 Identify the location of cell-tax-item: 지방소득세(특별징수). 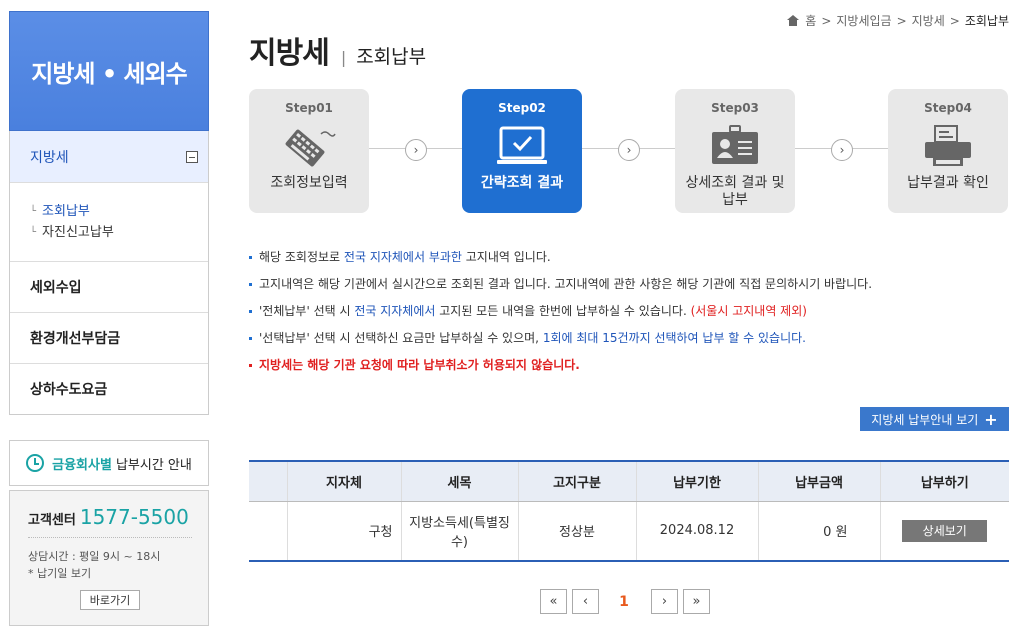
(459, 531).